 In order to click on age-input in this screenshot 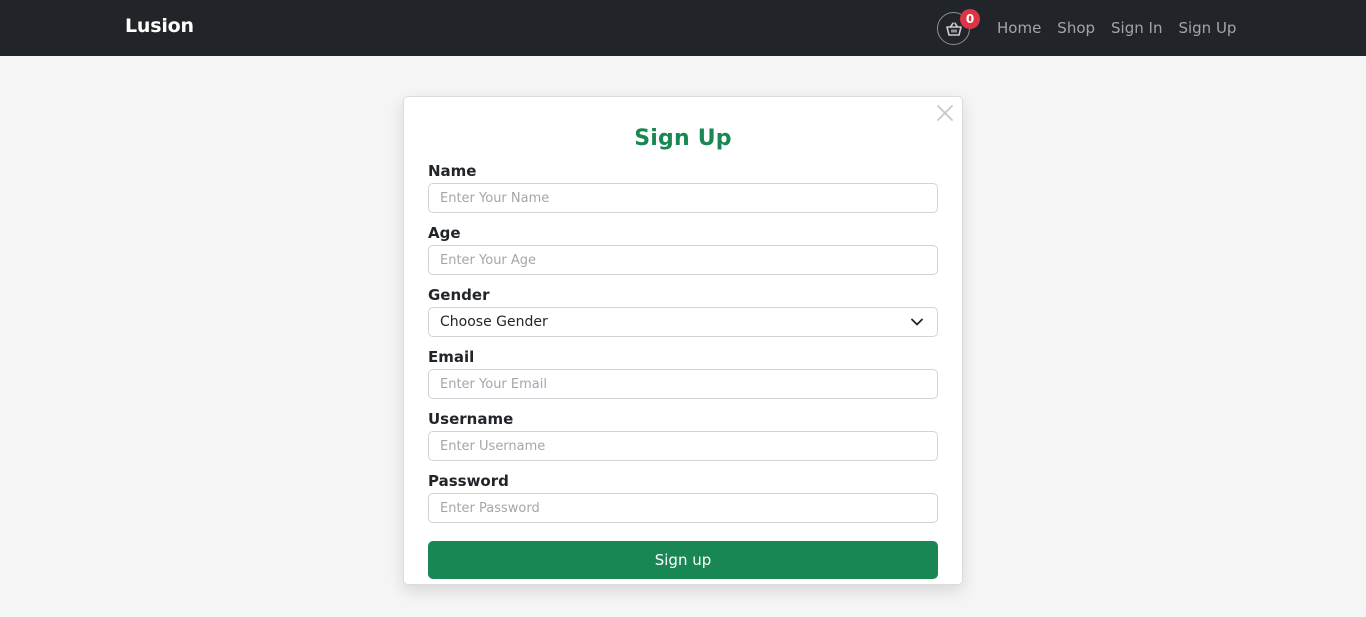, I will do `click(683, 260)`.